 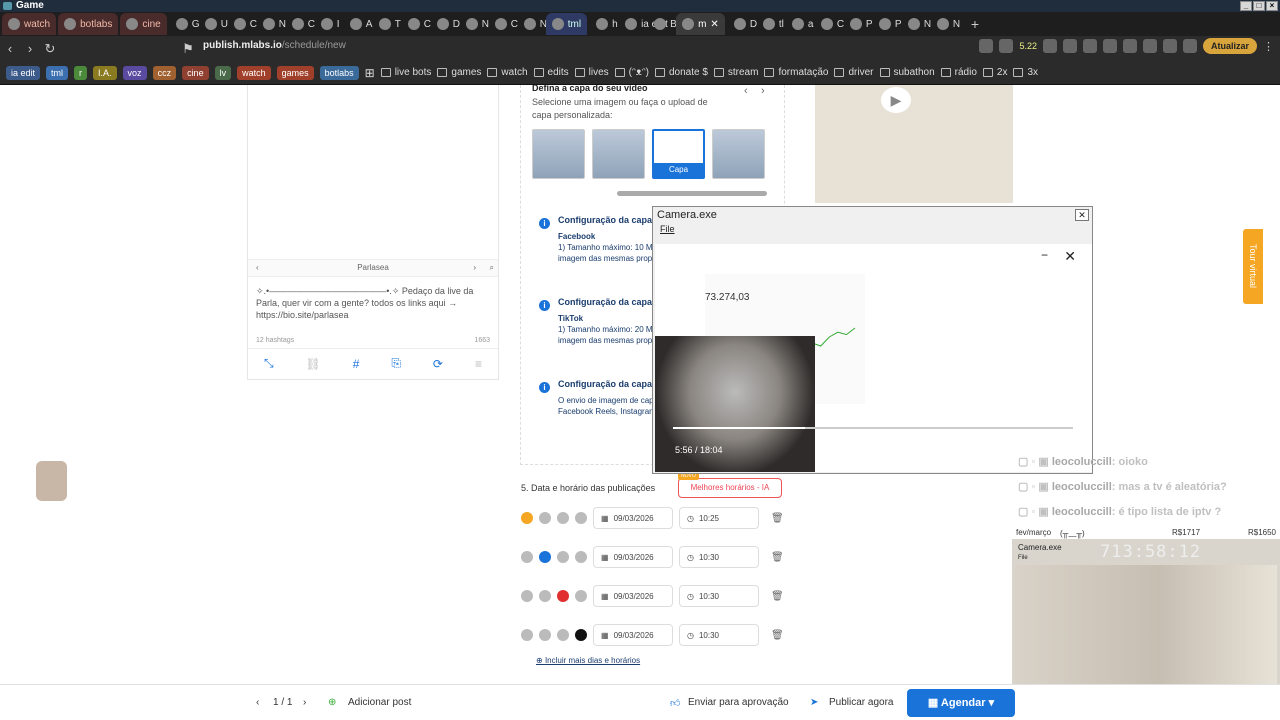 I want to click on thumbnail-scrollbar, so click(x=692, y=193).